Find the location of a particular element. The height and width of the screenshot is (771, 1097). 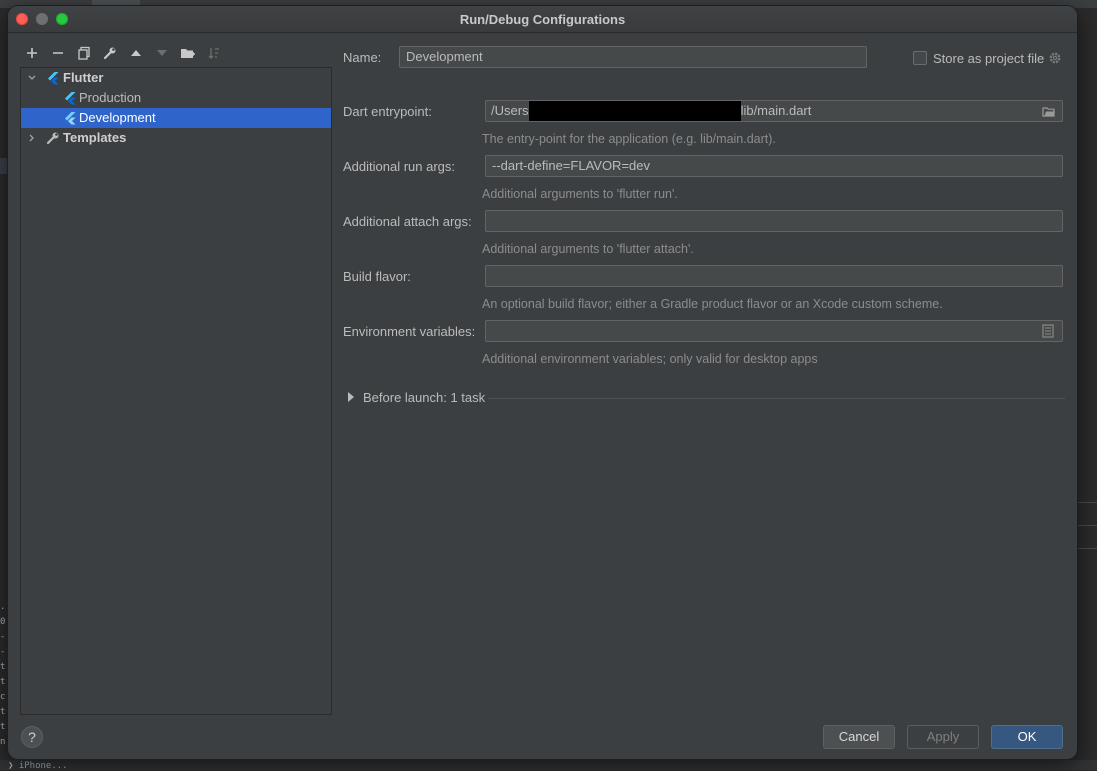

dart-entrypoint-field: /Users lib/main.dart is located at coordinates (774, 111).